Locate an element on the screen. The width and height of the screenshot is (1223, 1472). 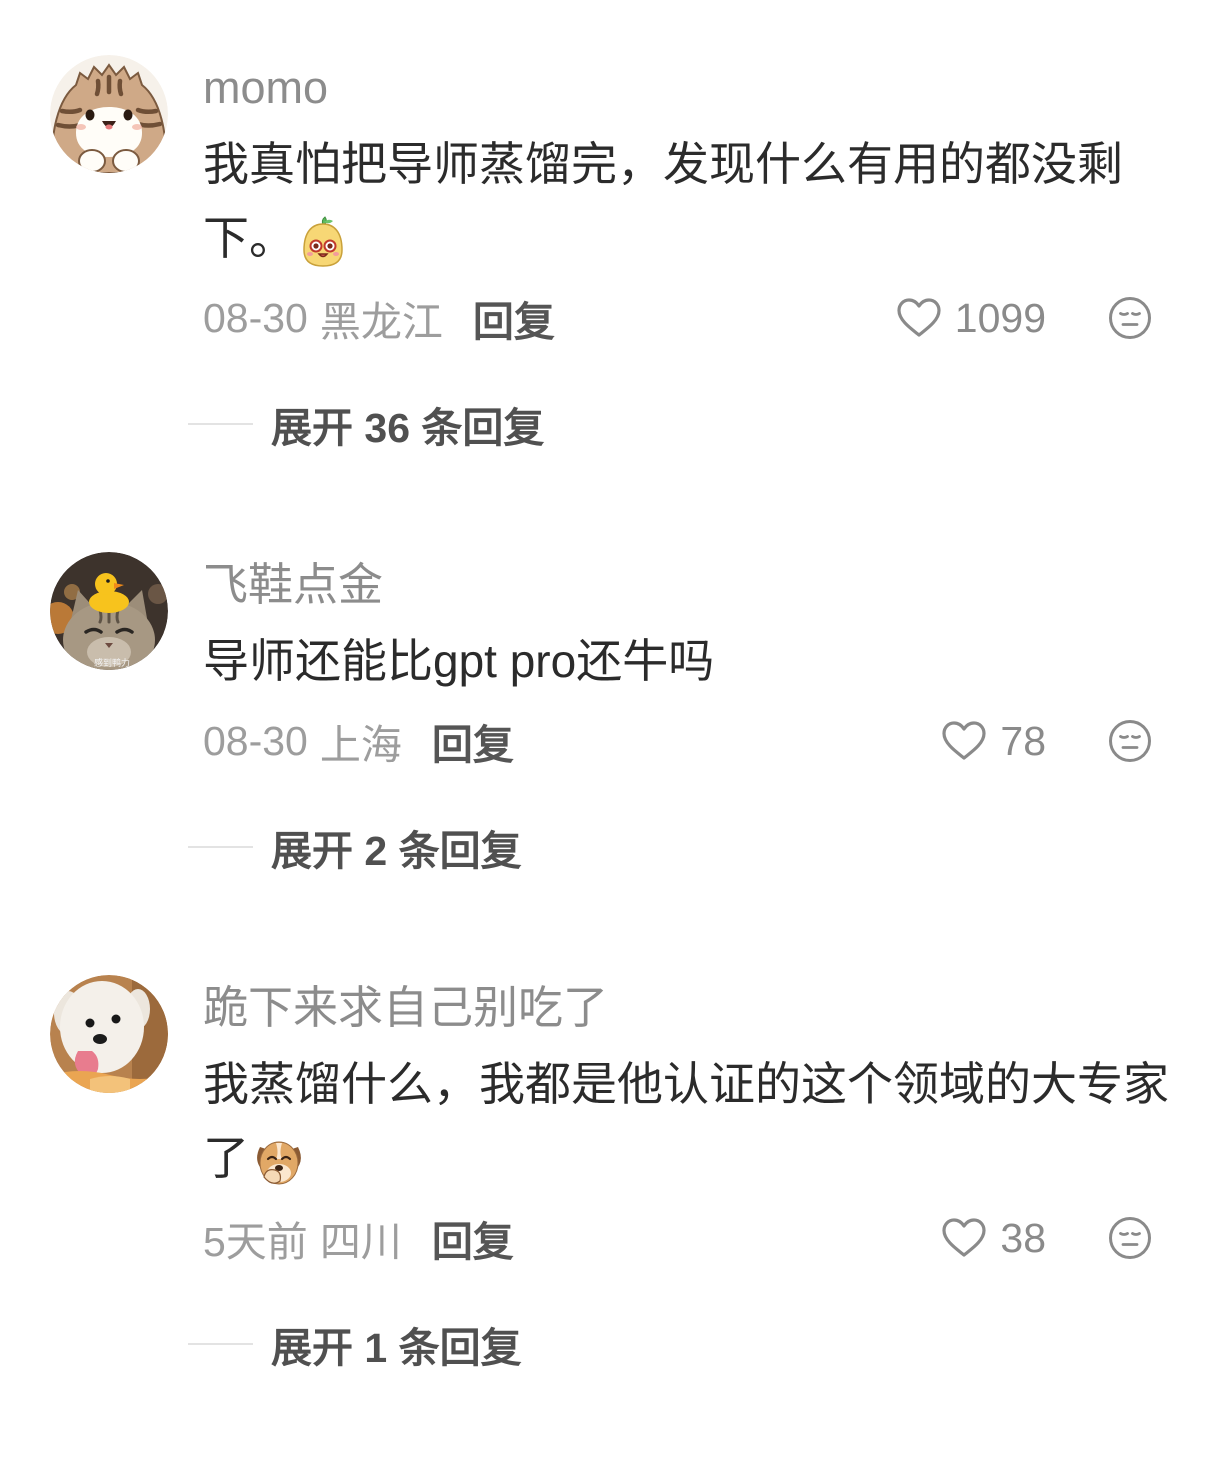
like-count: 38 is located at coordinates (1023, 1237).